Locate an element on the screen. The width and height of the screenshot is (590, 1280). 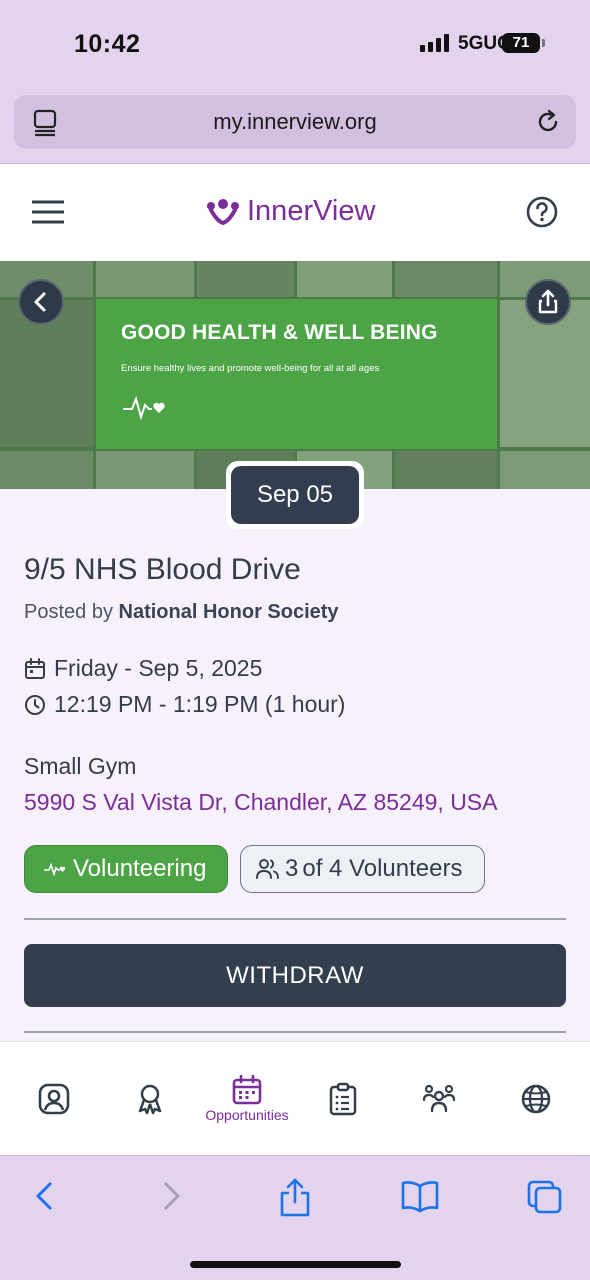
nav-opportunities: Opportunities is located at coordinates (247, 1099).